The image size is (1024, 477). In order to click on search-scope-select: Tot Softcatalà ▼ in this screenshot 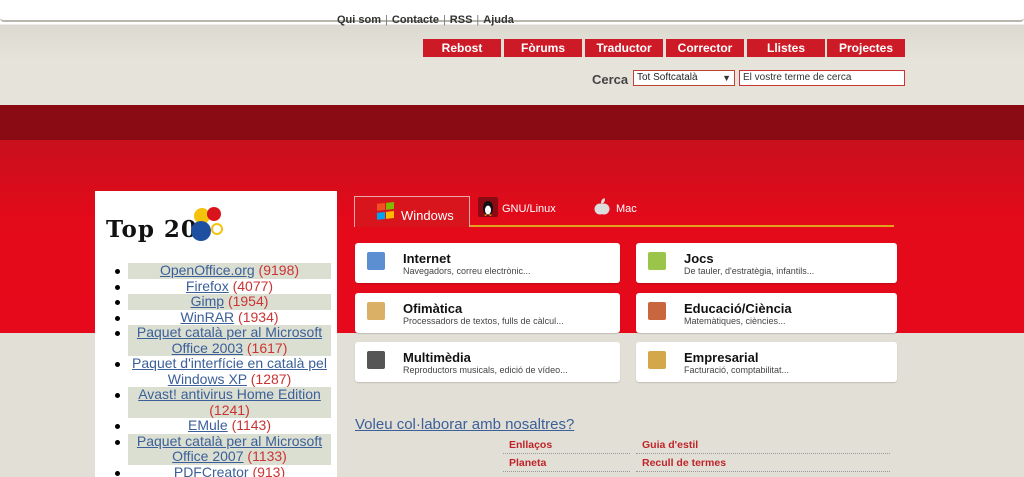, I will do `click(684, 78)`.